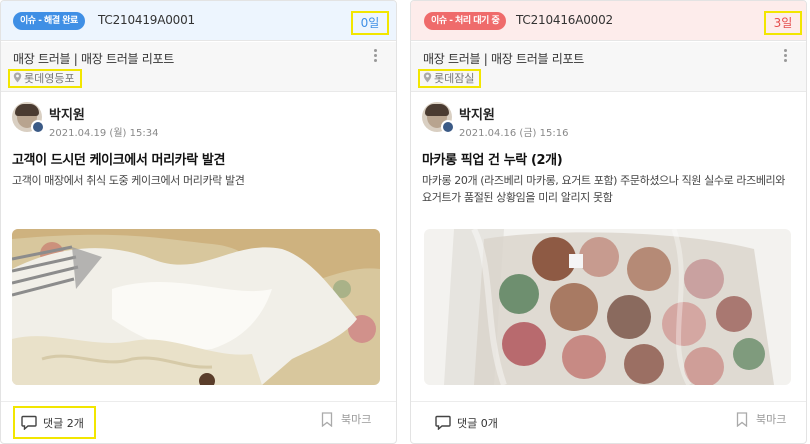 Image resolution: width=810 pixels, height=444 pixels. What do you see at coordinates (104, 133) in the screenshot?
I see `post-date: 2021.04.19 (월) 15:34` at bounding box center [104, 133].